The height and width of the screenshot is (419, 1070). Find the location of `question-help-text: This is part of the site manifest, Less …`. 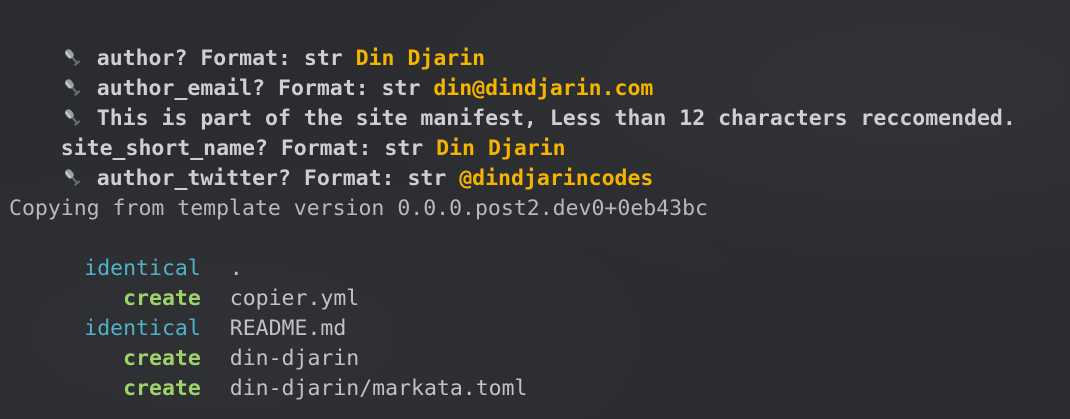

question-help-text: This is part of the site manifest, Less … is located at coordinates (556, 118).